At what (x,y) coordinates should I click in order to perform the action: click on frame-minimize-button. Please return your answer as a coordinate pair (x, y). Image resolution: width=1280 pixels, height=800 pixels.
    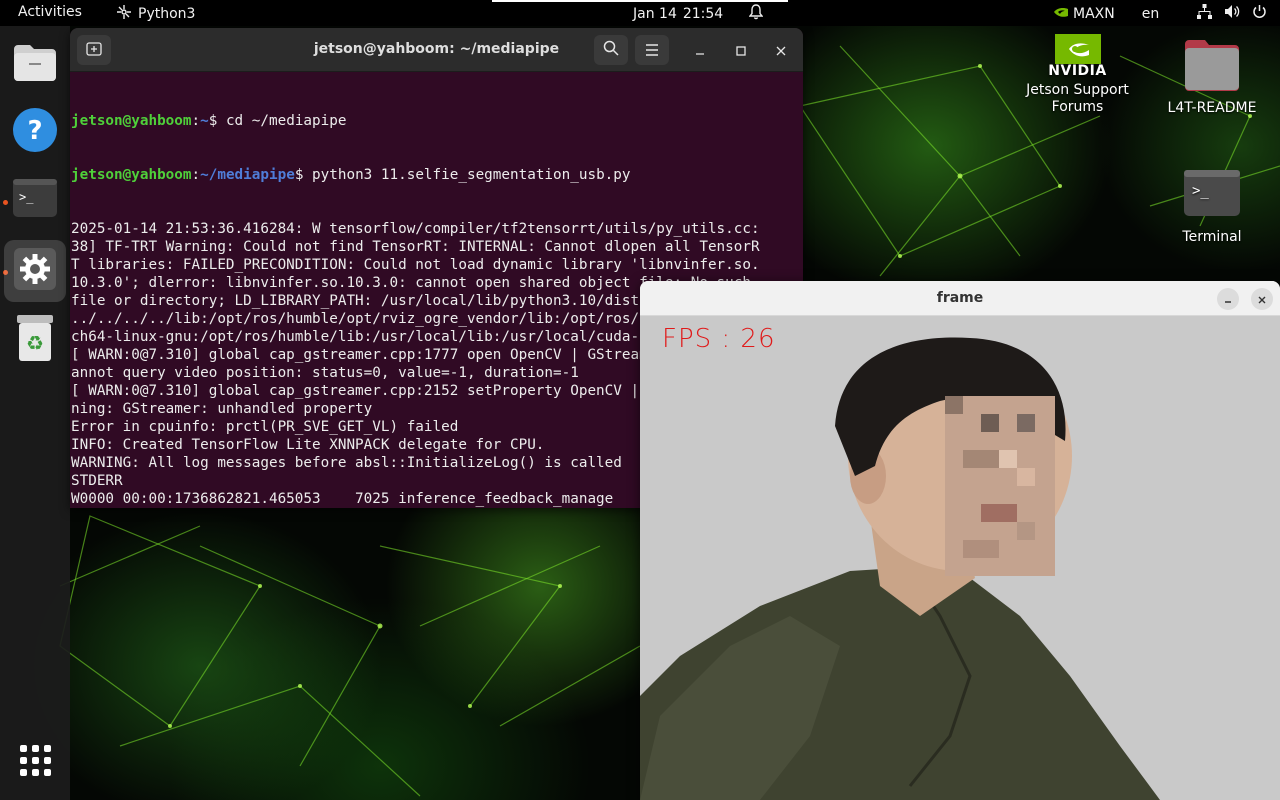
    Looking at the image, I should click on (1228, 299).